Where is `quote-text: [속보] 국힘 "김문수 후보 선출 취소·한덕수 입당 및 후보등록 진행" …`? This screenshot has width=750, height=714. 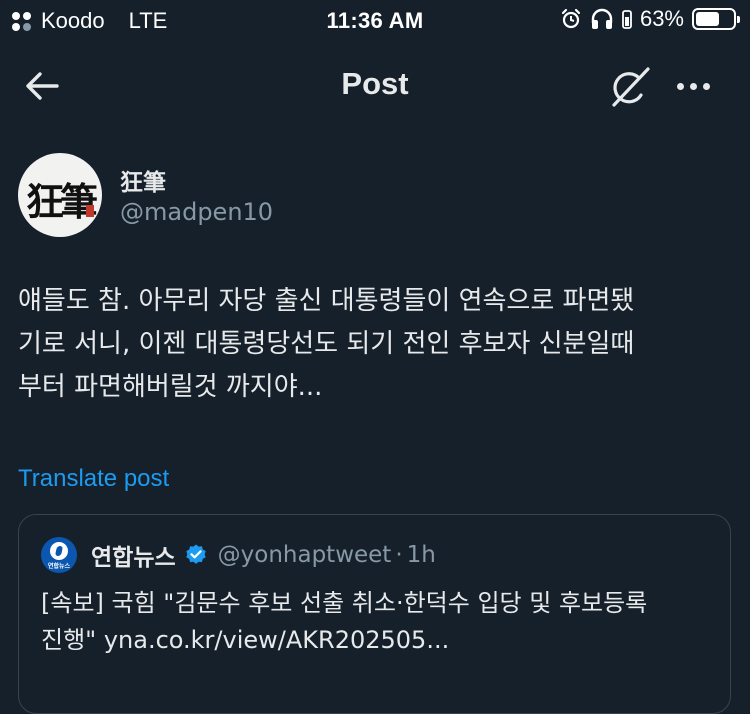
quote-text: [속보] 국힘 "김문수 후보 선출 취소·한덕수 입당 및 후보등록 진행" … is located at coordinates (373, 622).